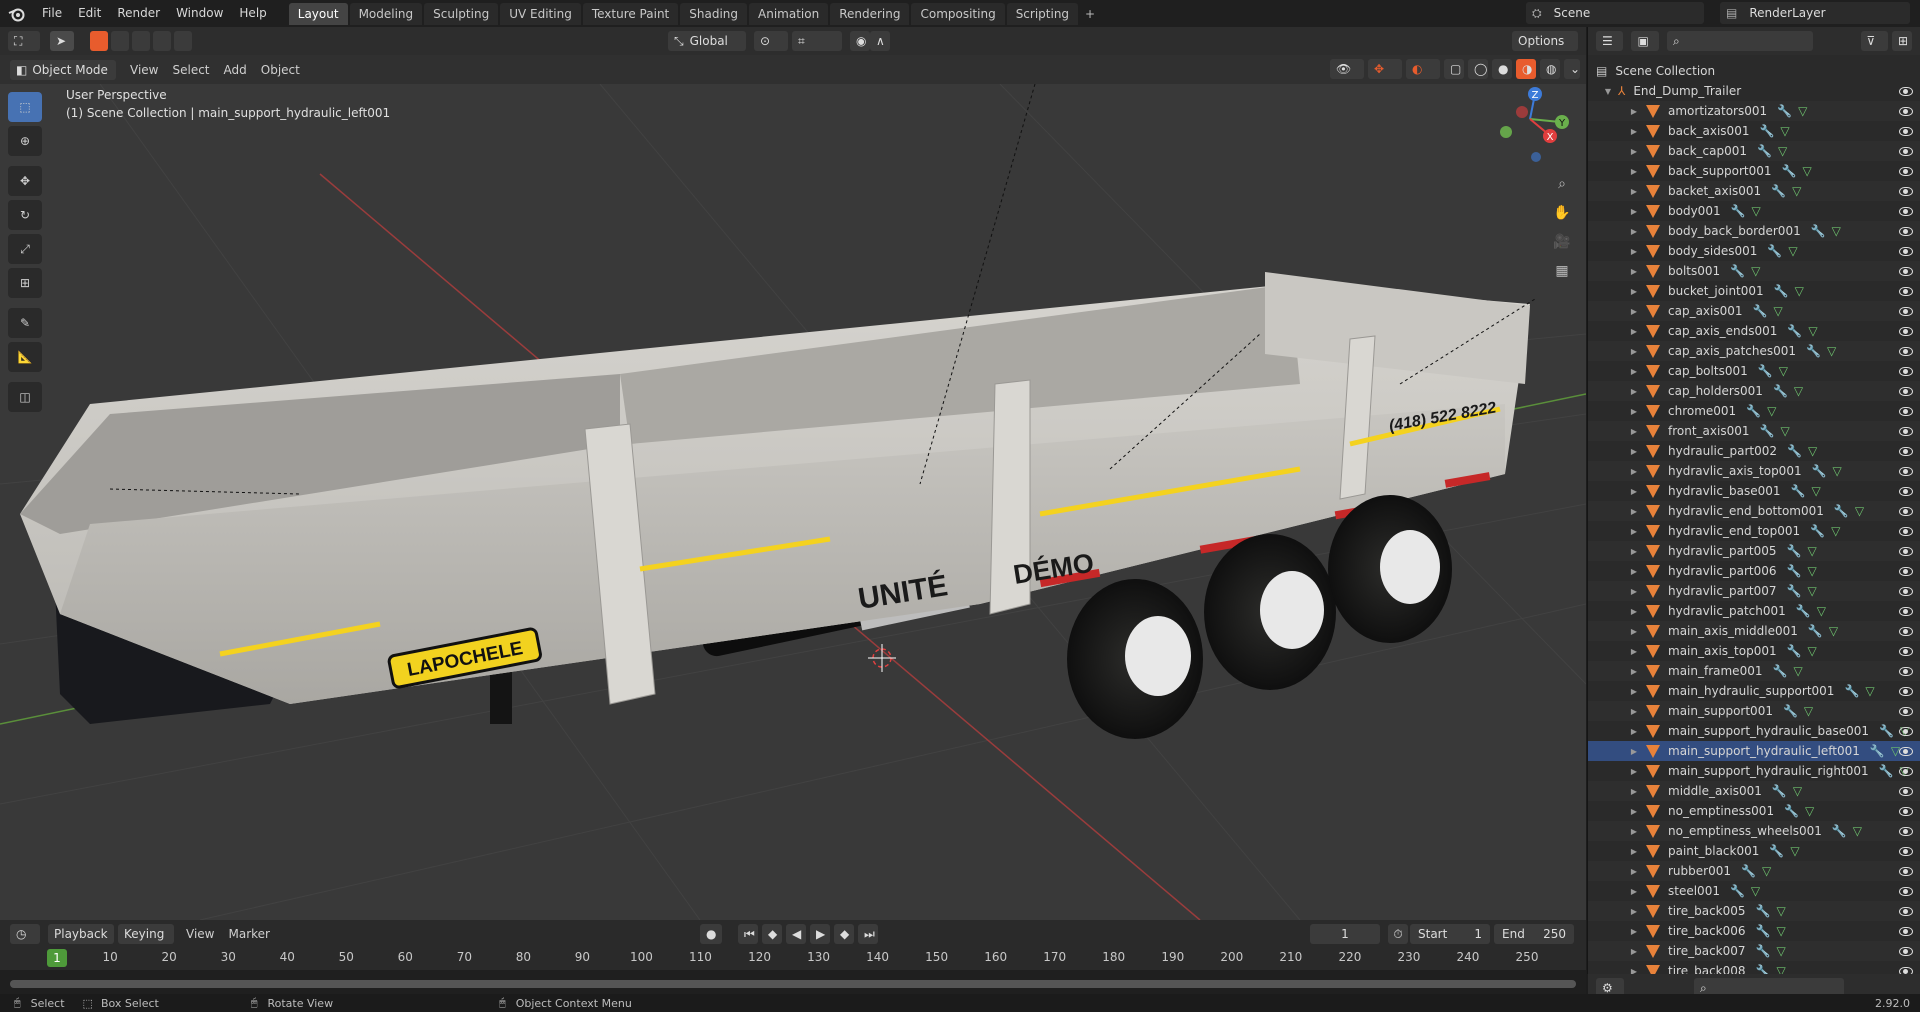  Describe the element at coordinates (1615, 13) in the screenshot. I see `scene-selector: ⛭ Scene` at that location.